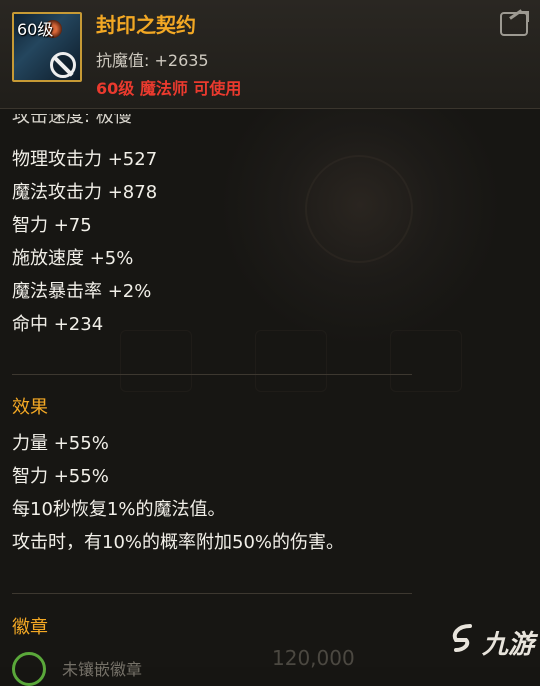  Describe the element at coordinates (119, 509) in the screenshot. I see `effect-line: 每10秒恢复1%的魔法值。` at that location.